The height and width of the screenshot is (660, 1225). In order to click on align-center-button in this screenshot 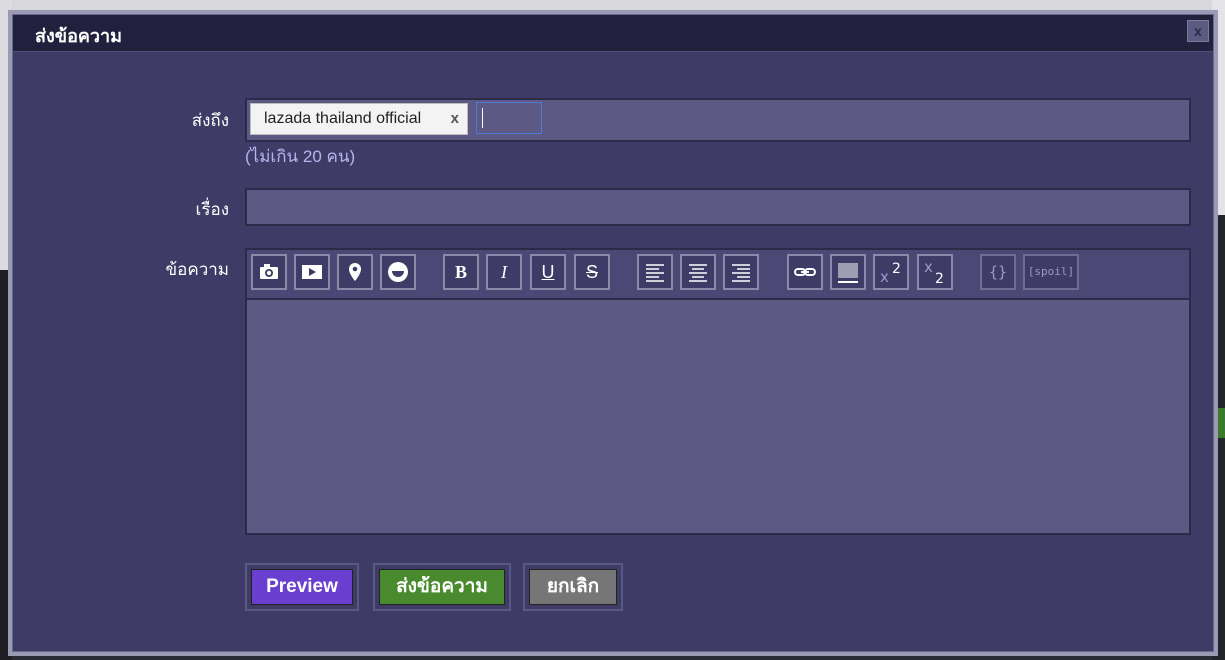, I will do `click(698, 272)`.